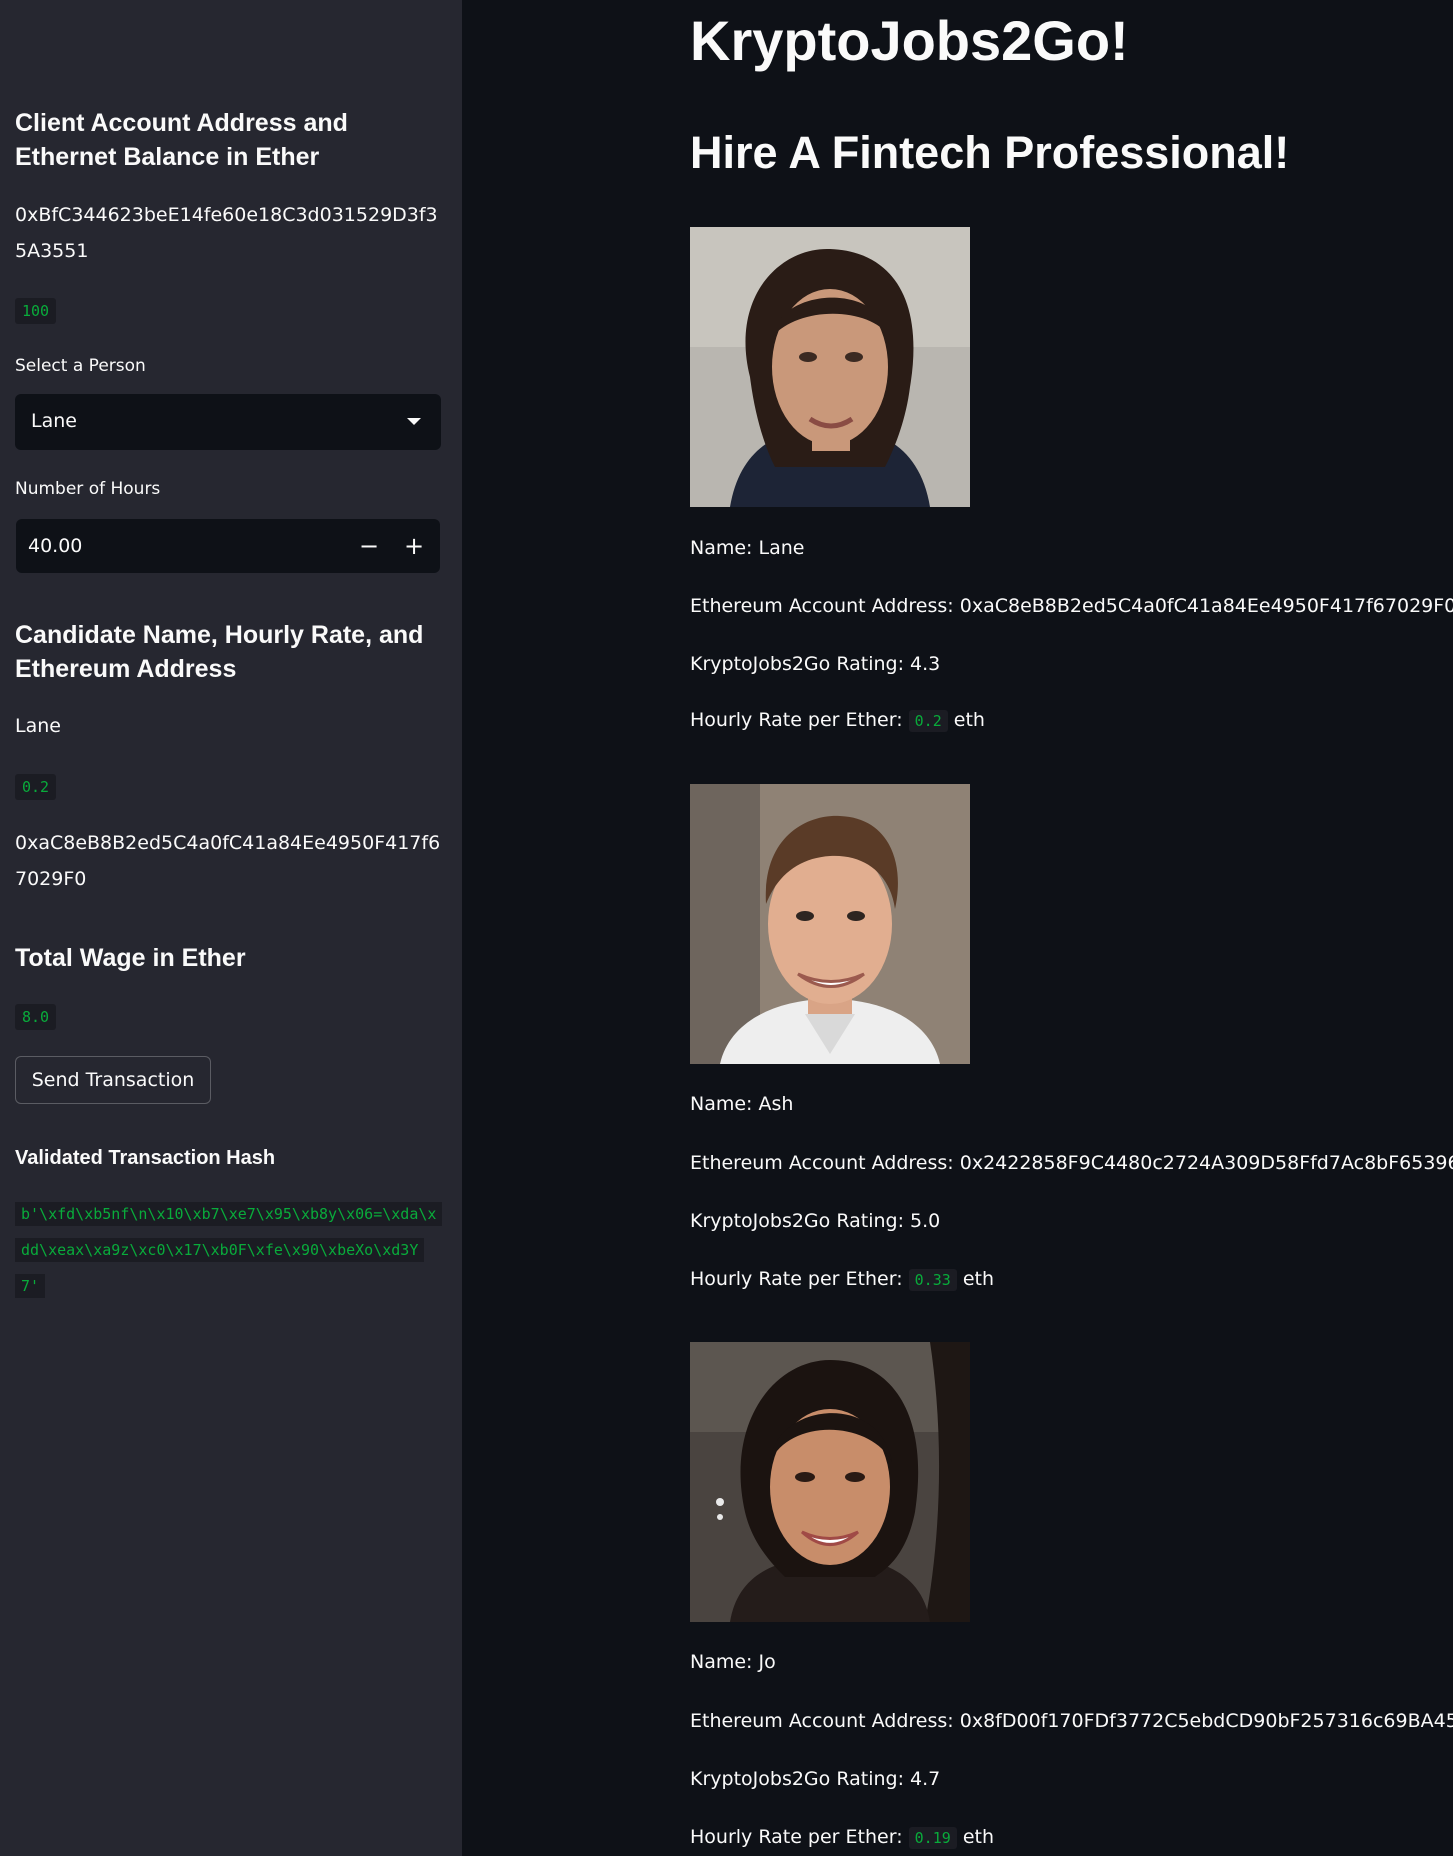 Image resolution: width=1453 pixels, height=1856 pixels. I want to click on page-title: KryptoJobs2Go!, so click(909, 40).